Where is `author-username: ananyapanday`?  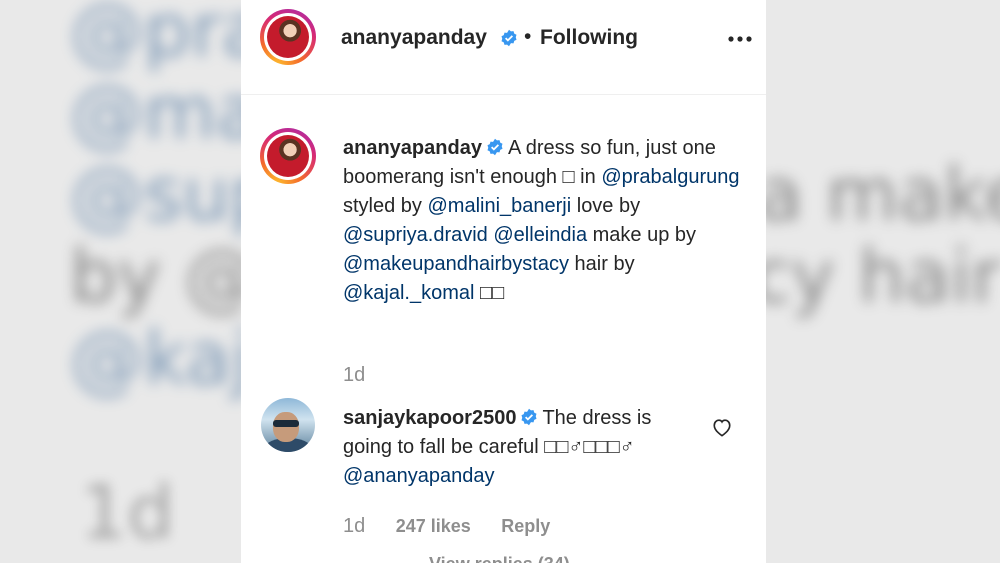 author-username: ananyapanday is located at coordinates (414, 38).